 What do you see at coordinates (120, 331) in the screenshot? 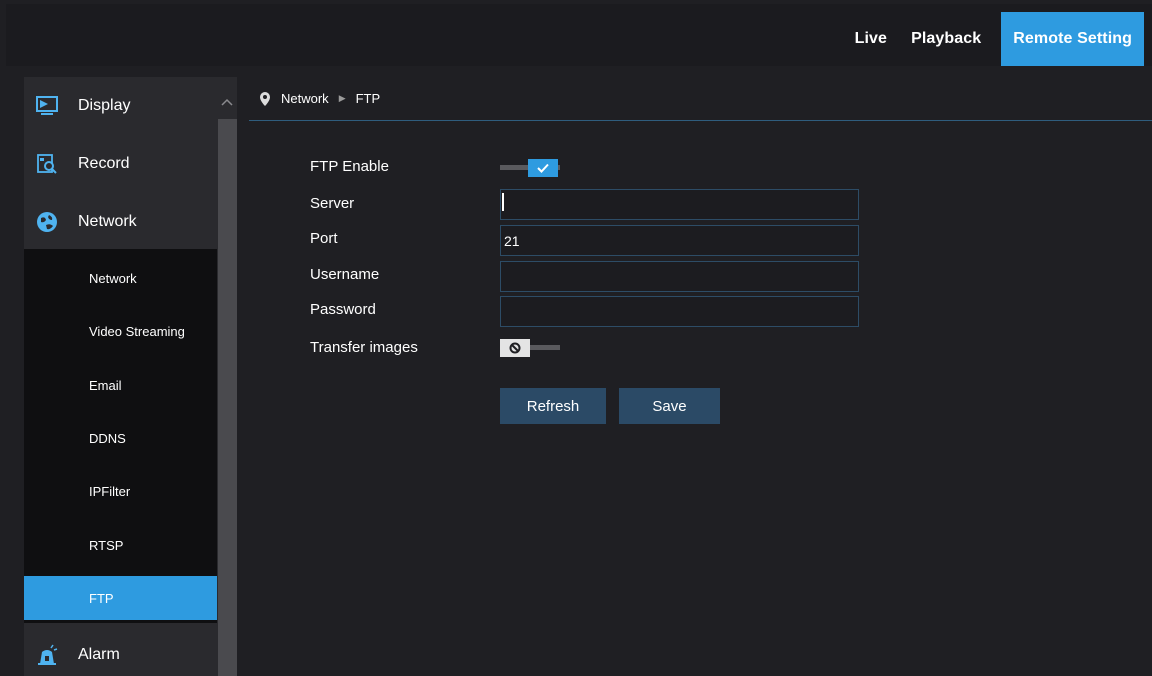
I see `sidebar-item-video-streaming: Video Streaming` at bounding box center [120, 331].